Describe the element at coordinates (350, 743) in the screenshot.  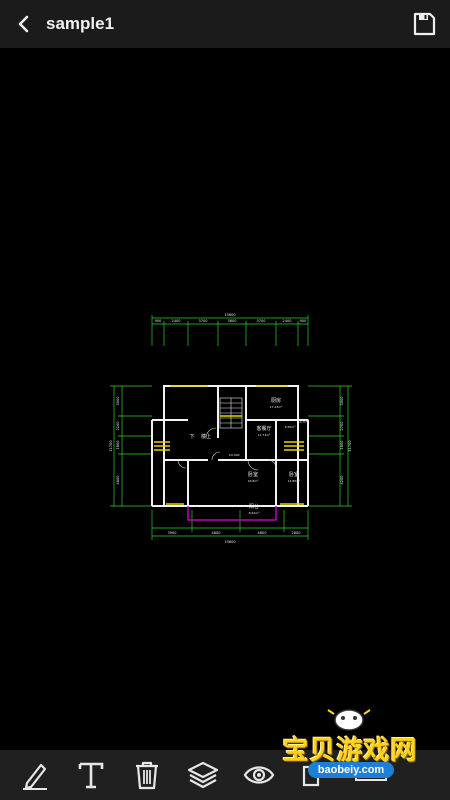
I see `watermark-logo: 宝贝游戏网 baobeiy.com` at that location.